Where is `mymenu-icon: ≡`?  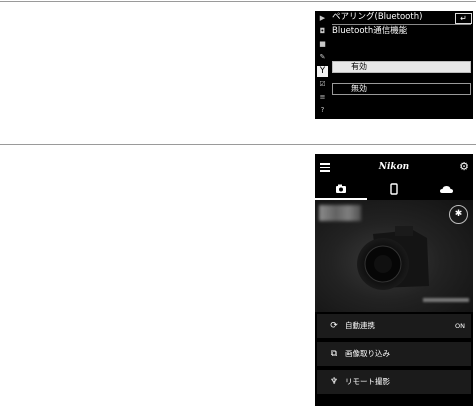 mymenu-icon: ≡ is located at coordinates (322, 97).